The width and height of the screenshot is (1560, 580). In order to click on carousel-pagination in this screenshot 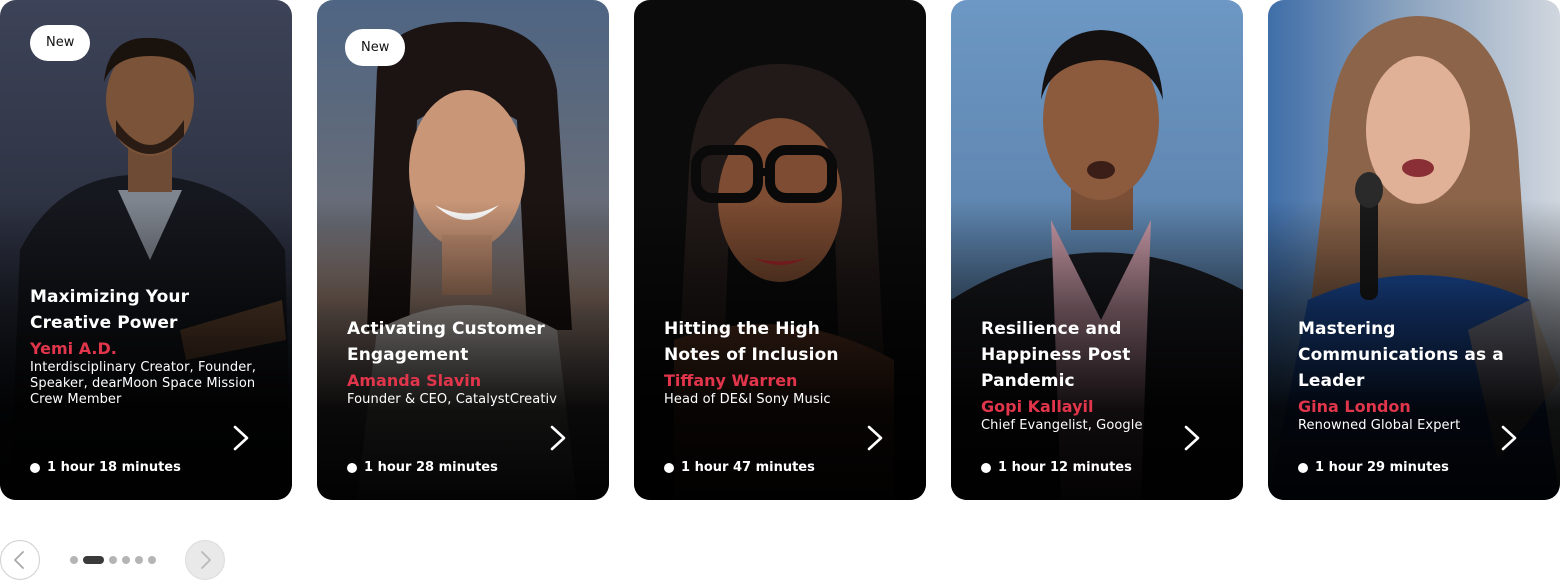, I will do `click(115, 560)`.